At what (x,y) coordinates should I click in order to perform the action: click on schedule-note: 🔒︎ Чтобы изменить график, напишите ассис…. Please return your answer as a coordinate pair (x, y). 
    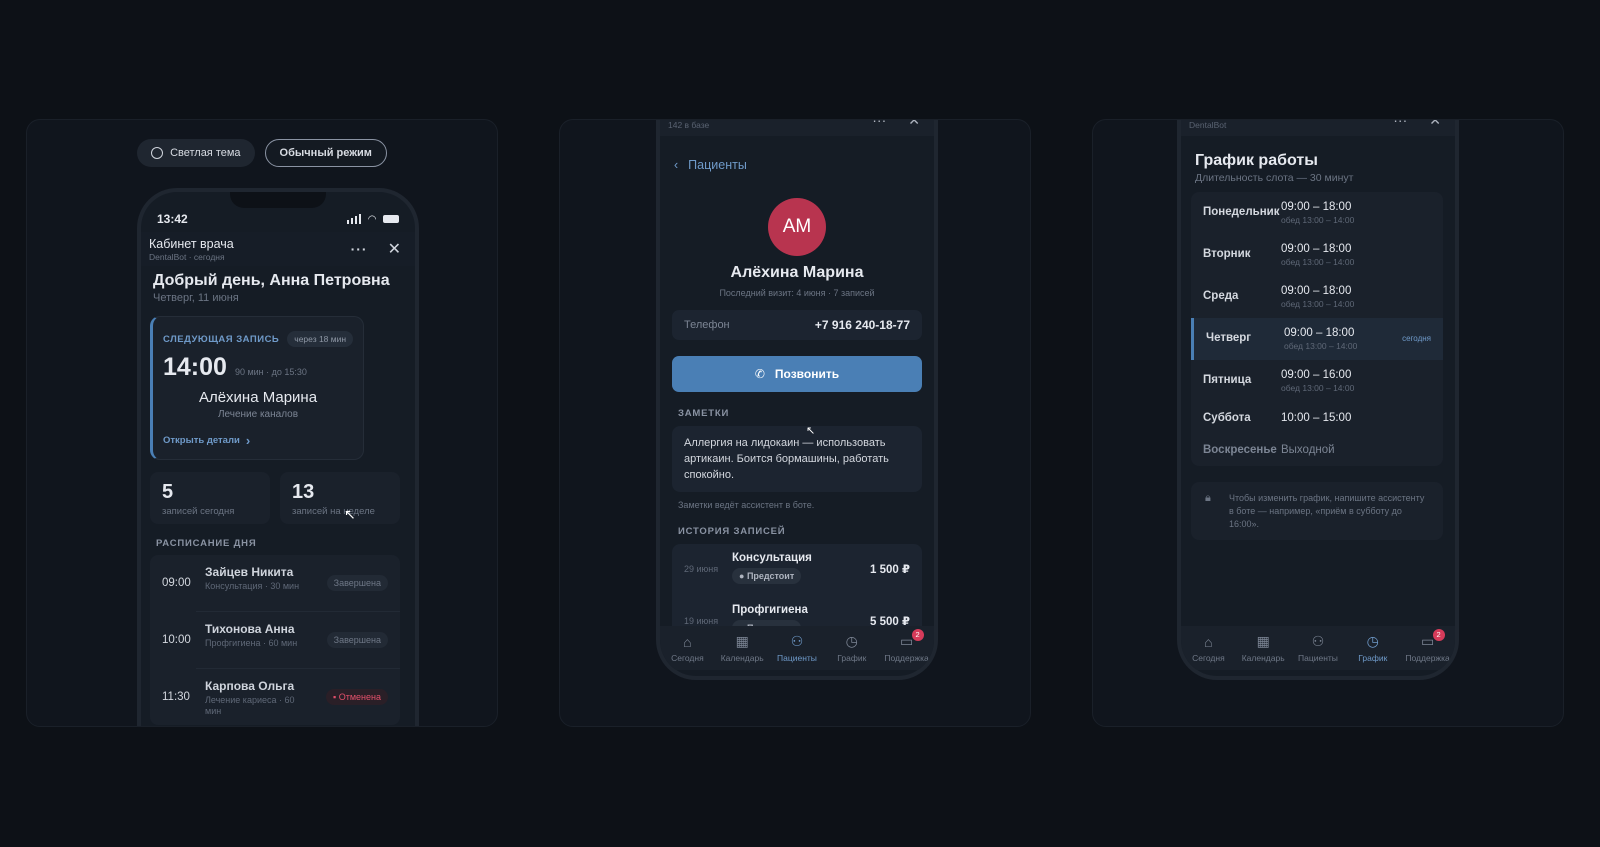
    Looking at the image, I should click on (1317, 511).